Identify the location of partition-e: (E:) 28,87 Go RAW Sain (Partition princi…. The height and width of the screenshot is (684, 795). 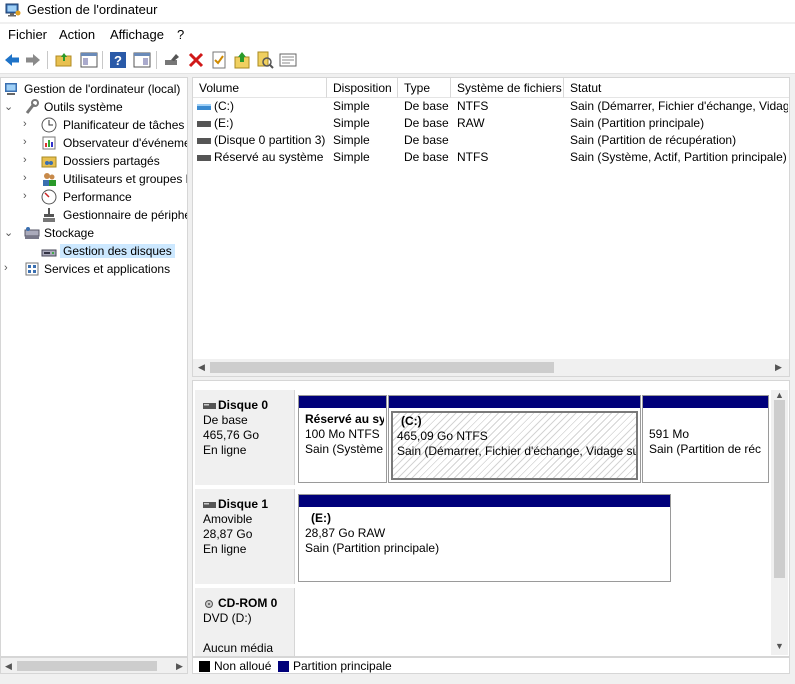
(484, 538).